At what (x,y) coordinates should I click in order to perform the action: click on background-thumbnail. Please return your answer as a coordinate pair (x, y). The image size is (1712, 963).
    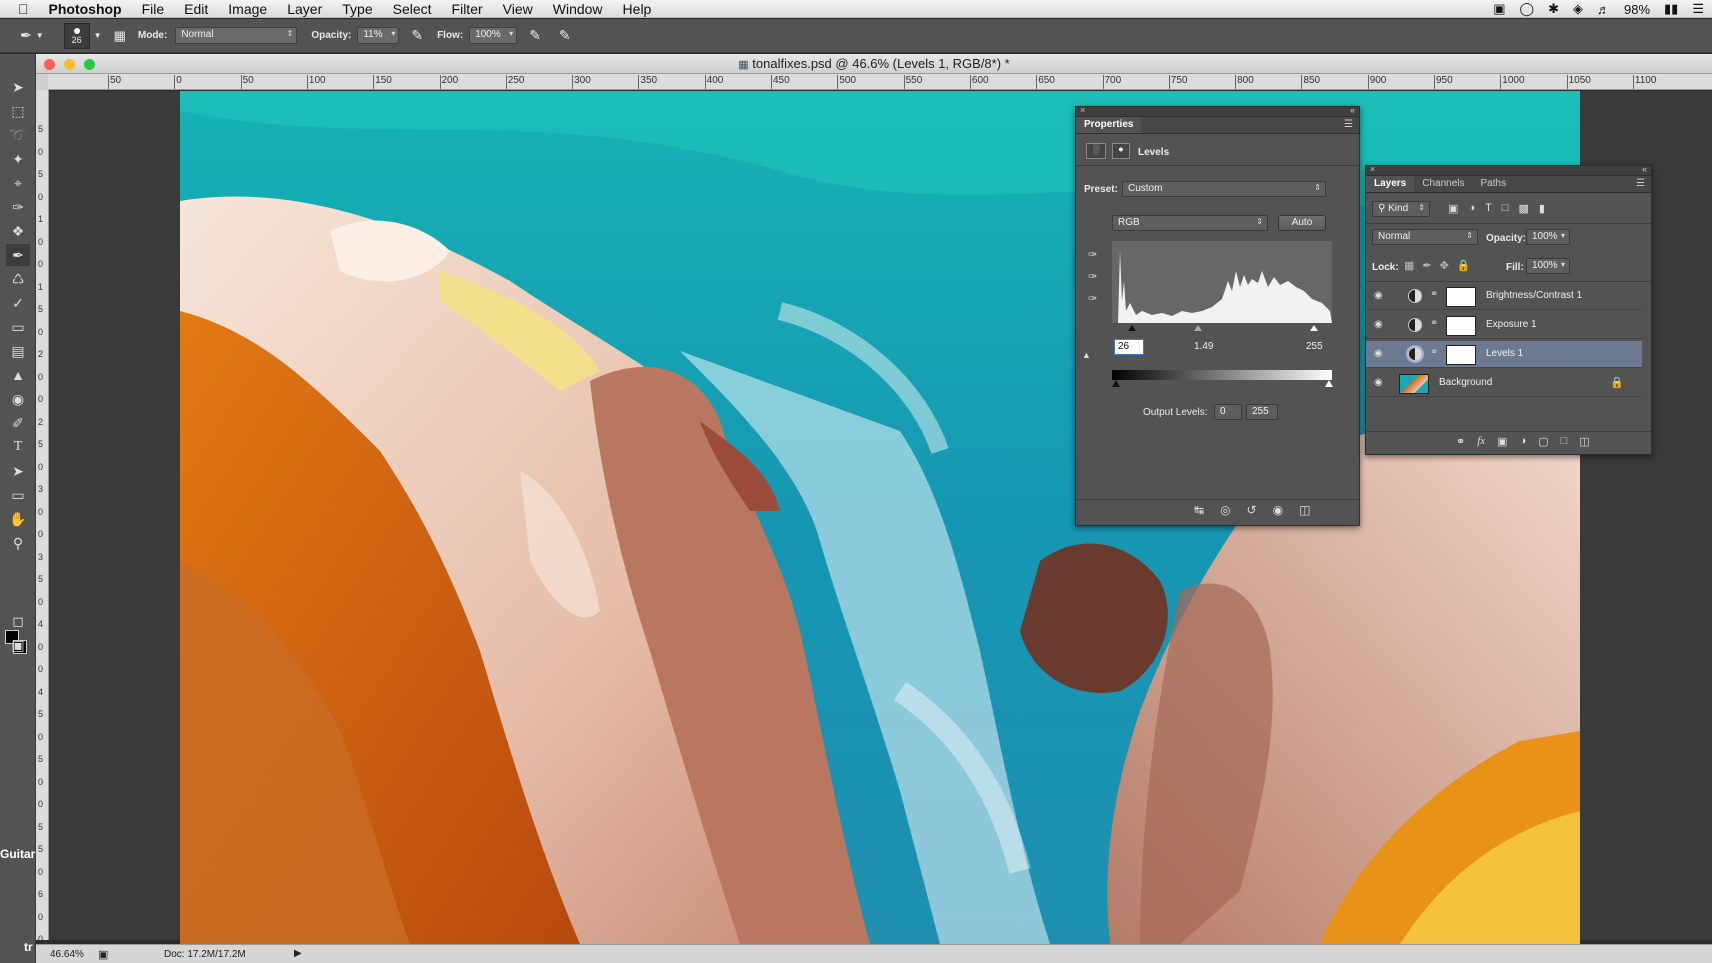
    Looking at the image, I should click on (1414, 384).